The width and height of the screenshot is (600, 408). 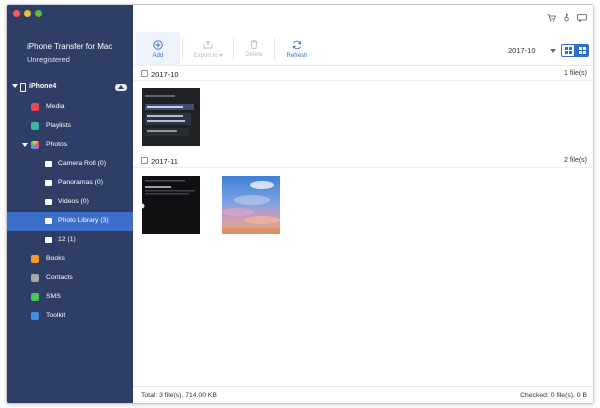 I want to click on refresh-button: Refresh, so click(x=297, y=49).